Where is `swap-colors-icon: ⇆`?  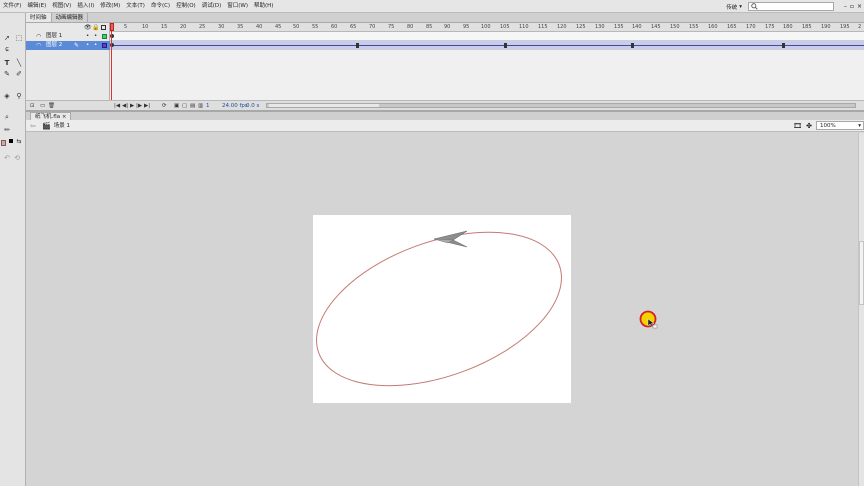
swap-colors-icon: ⇆ is located at coordinates (19, 142).